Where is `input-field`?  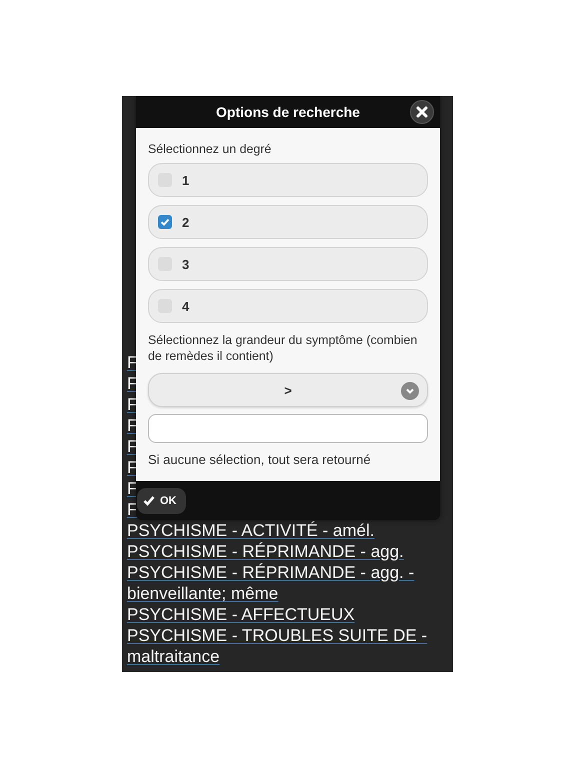 input-field is located at coordinates (288, 428).